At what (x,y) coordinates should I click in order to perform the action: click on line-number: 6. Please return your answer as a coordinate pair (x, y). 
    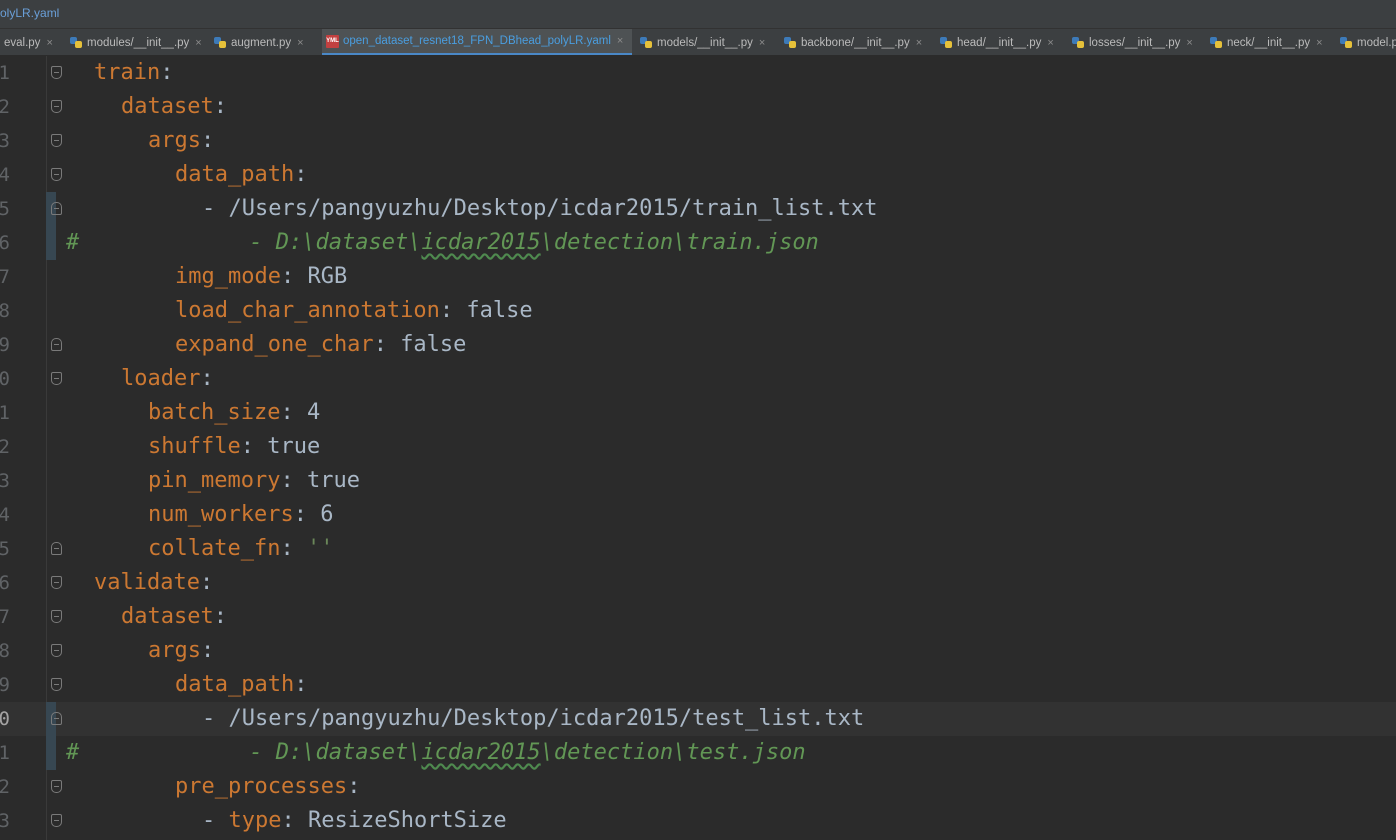
    Looking at the image, I should click on (5, 243).